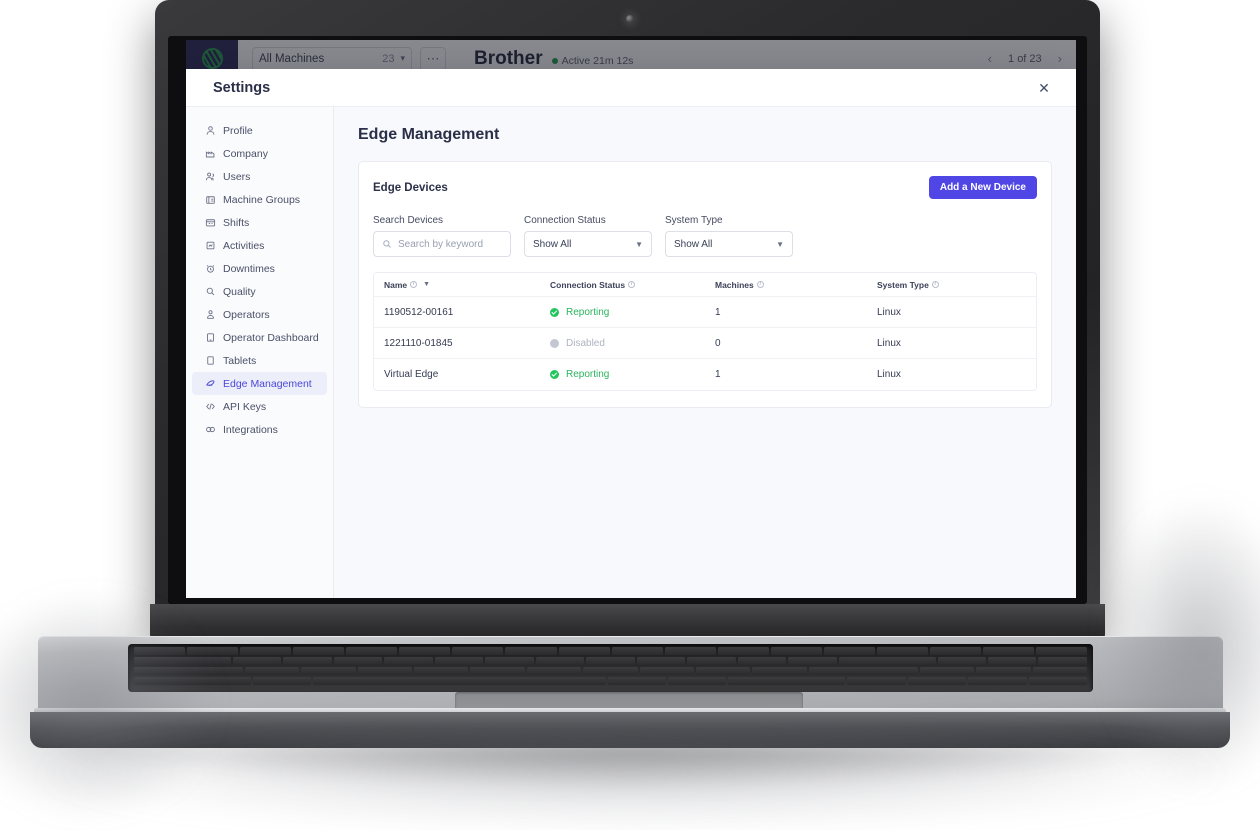 The height and width of the screenshot is (830, 1260). I want to click on sidebar-item-label: Profile, so click(238, 130).